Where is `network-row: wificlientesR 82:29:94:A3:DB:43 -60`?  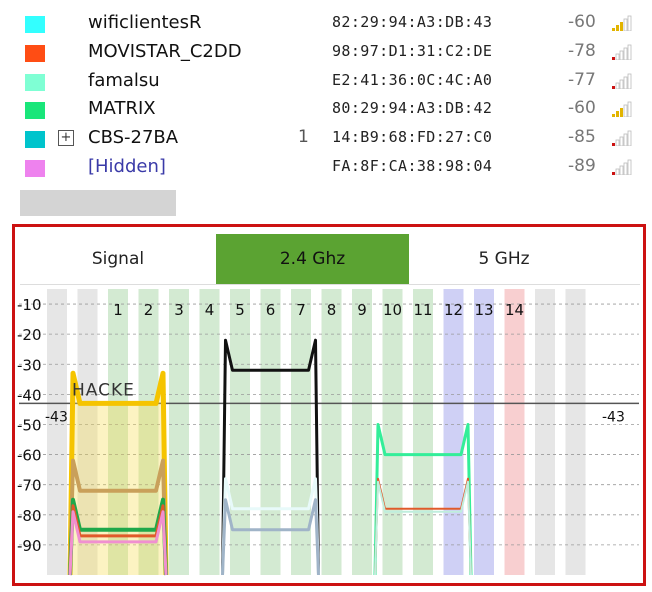 network-row: wificlientesR 82:29:94:A3:DB:43 -60 is located at coordinates (320, 24).